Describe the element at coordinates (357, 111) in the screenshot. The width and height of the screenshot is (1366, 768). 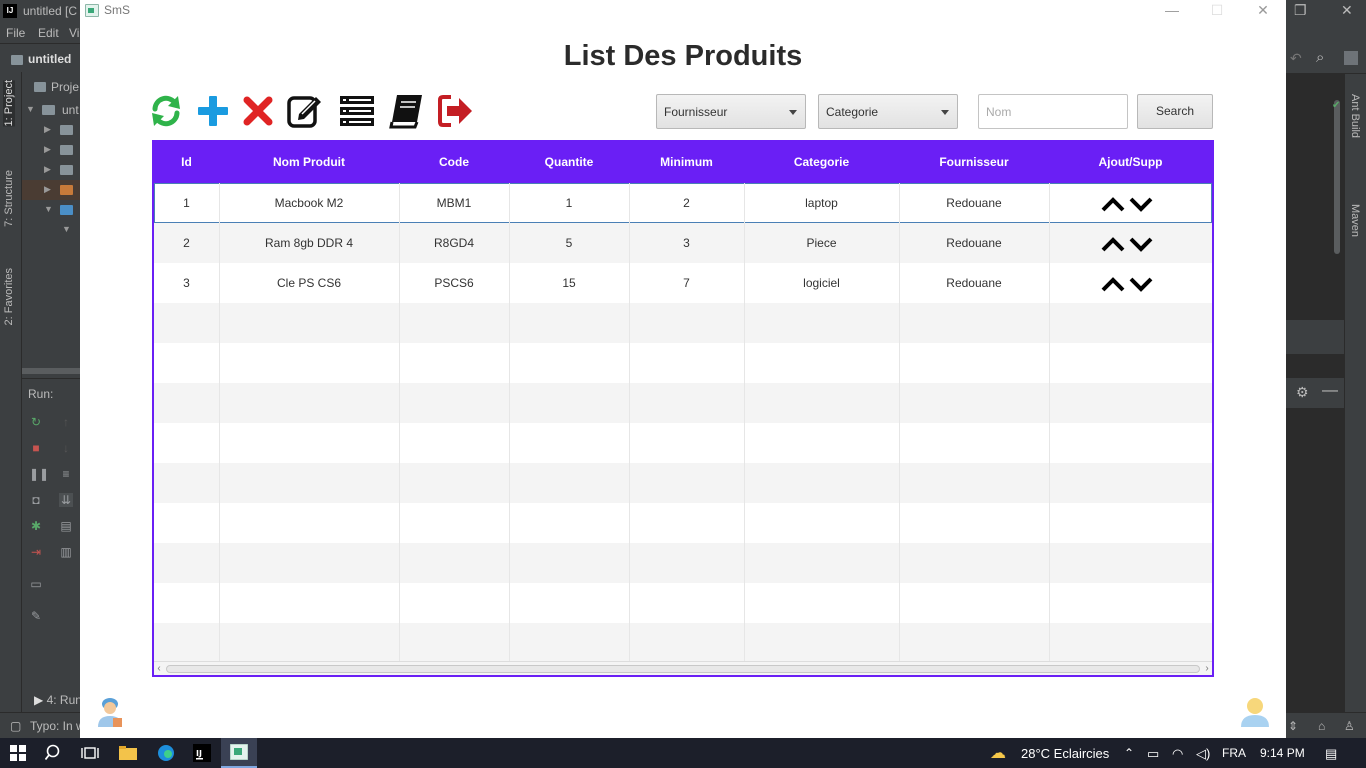
I see `list-icon` at that location.